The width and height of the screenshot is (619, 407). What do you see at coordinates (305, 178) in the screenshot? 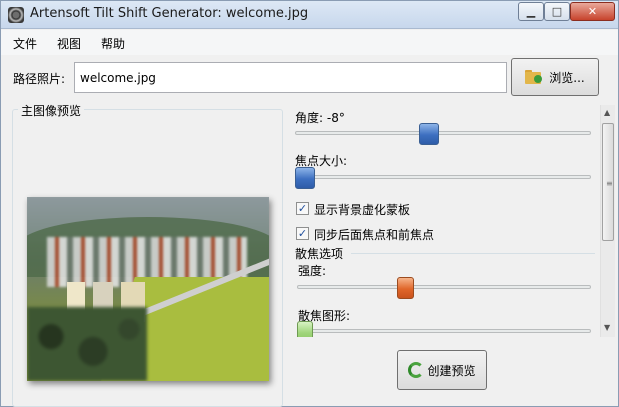
I see `focus-size-slider-thumb` at bounding box center [305, 178].